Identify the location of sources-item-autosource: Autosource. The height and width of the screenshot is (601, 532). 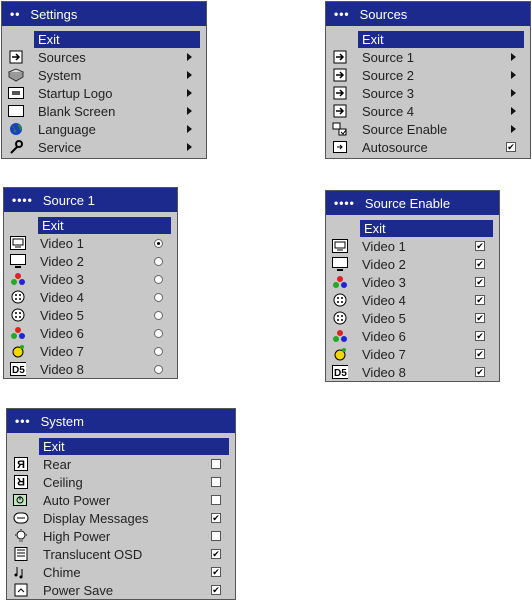
(428, 147).